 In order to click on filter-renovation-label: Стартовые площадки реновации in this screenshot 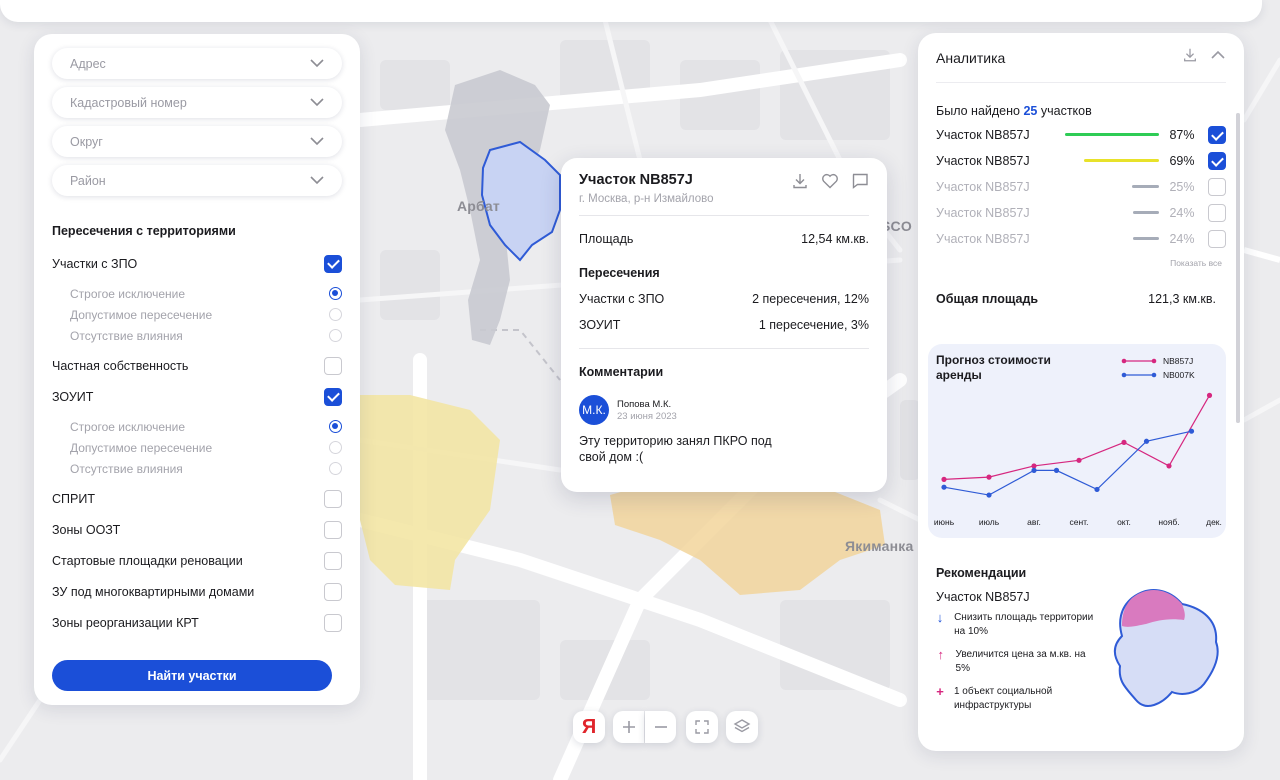, I will do `click(147, 560)`.